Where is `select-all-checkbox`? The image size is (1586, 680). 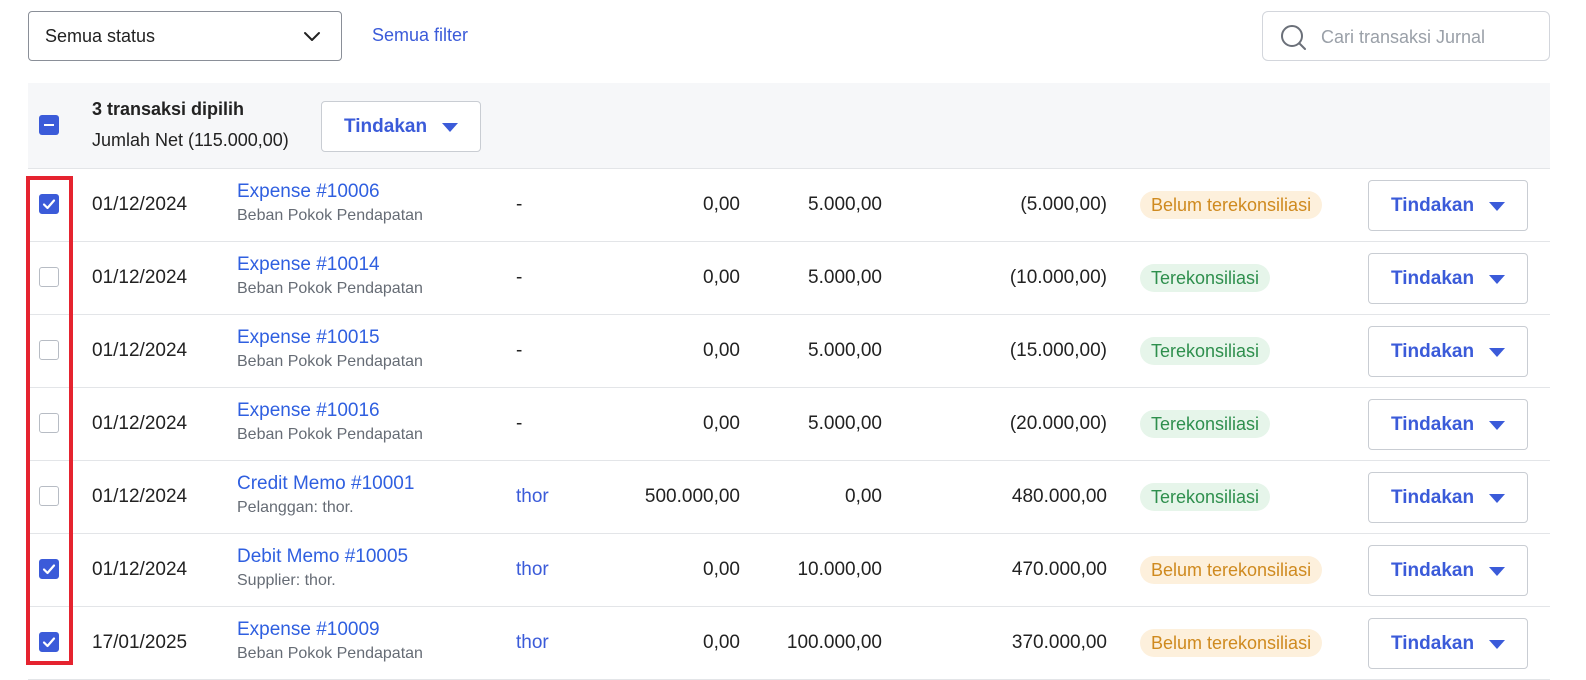 select-all-checkbox is located at coordinates (49, 125).